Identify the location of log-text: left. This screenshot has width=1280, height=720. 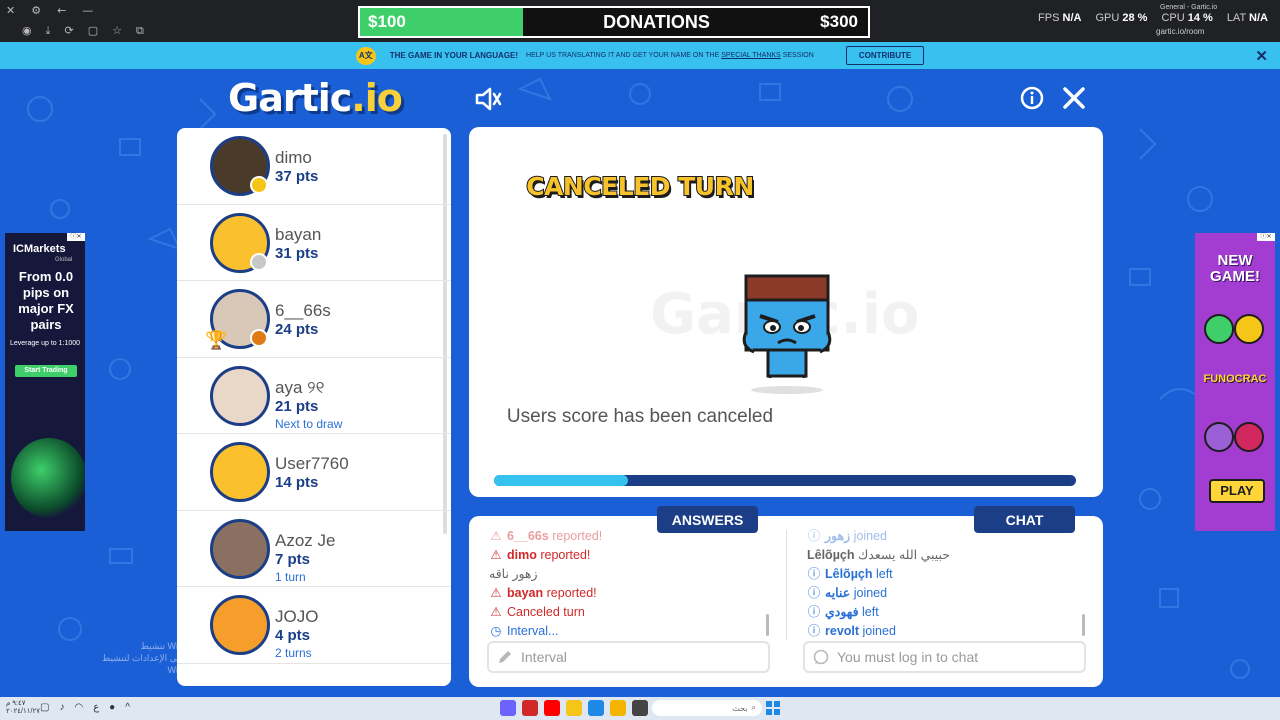
(870, 612).